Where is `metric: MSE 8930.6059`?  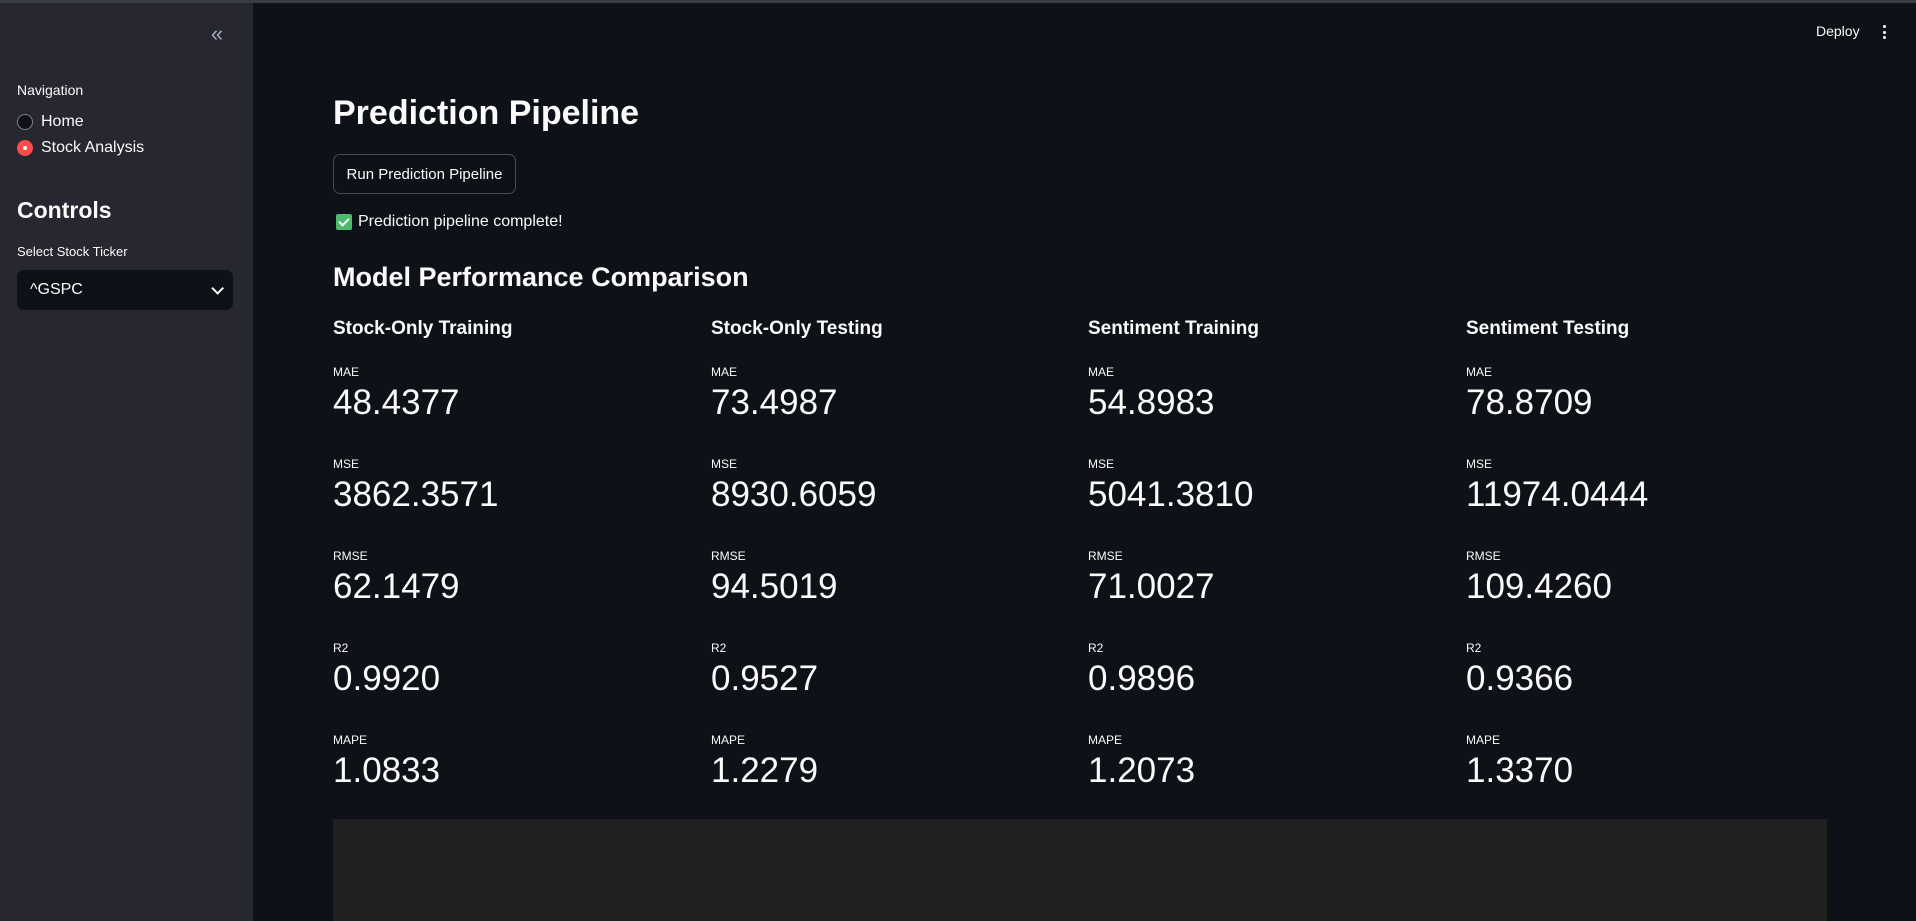 metric: MSE 8930.6059 is located at coordinates (891, 498).